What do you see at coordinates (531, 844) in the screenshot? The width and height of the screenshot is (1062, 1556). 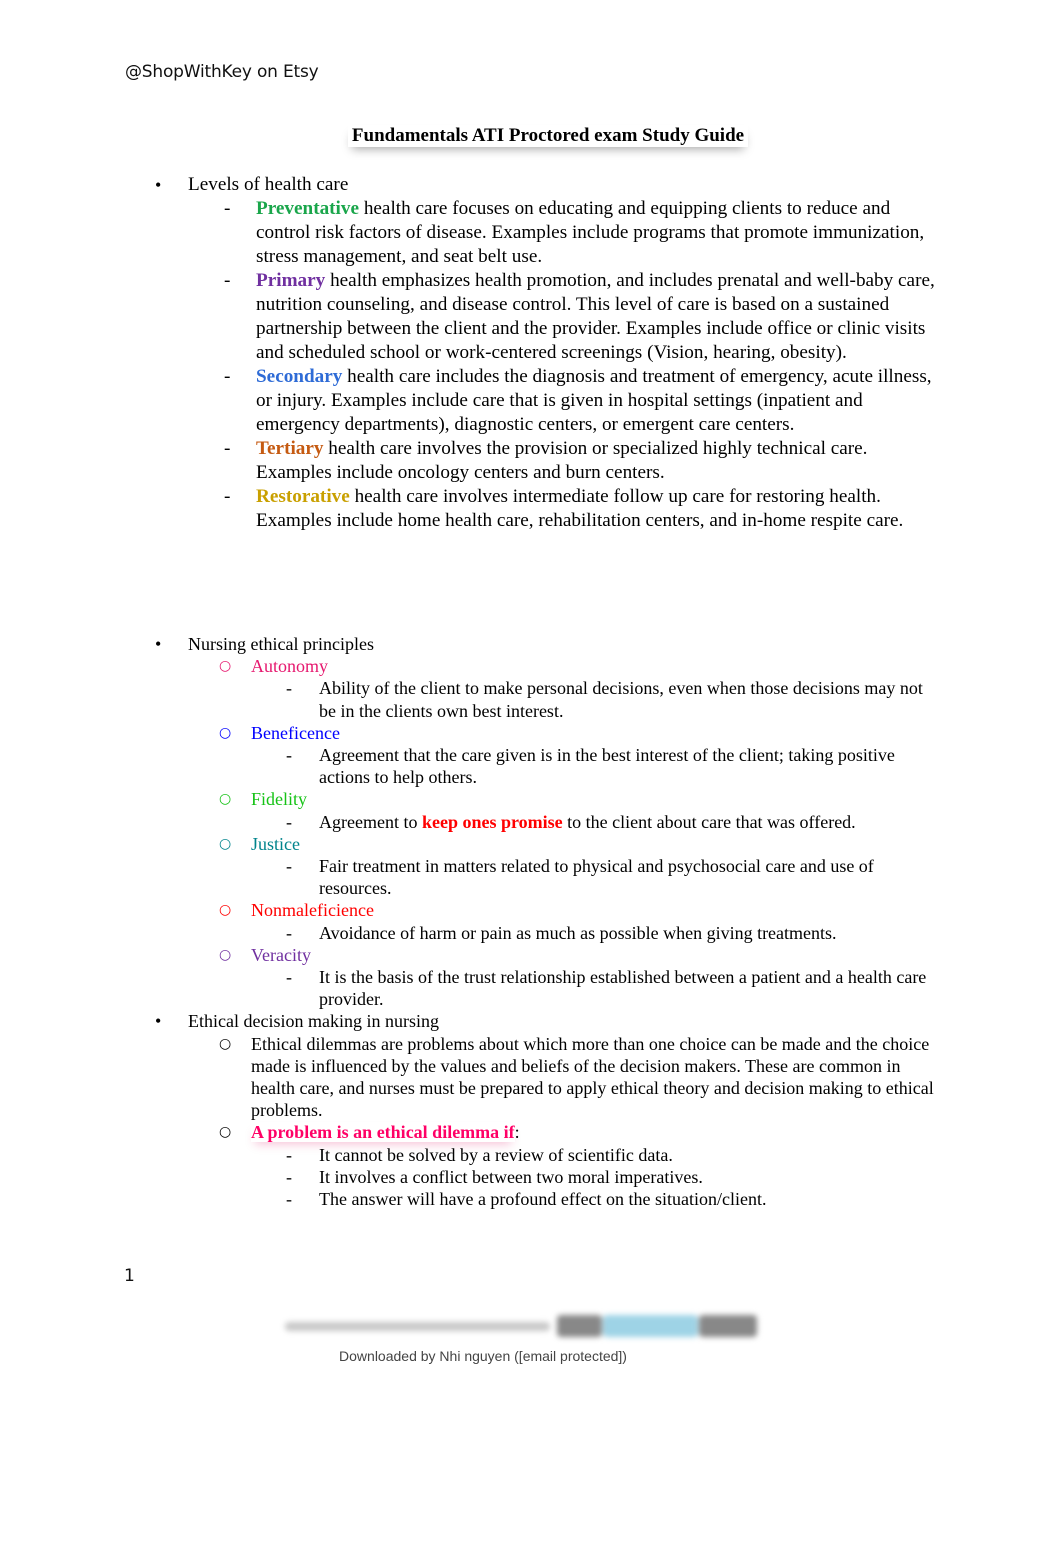 I see `principle-justice: ○ Justice` at bounding box center [531, 844].